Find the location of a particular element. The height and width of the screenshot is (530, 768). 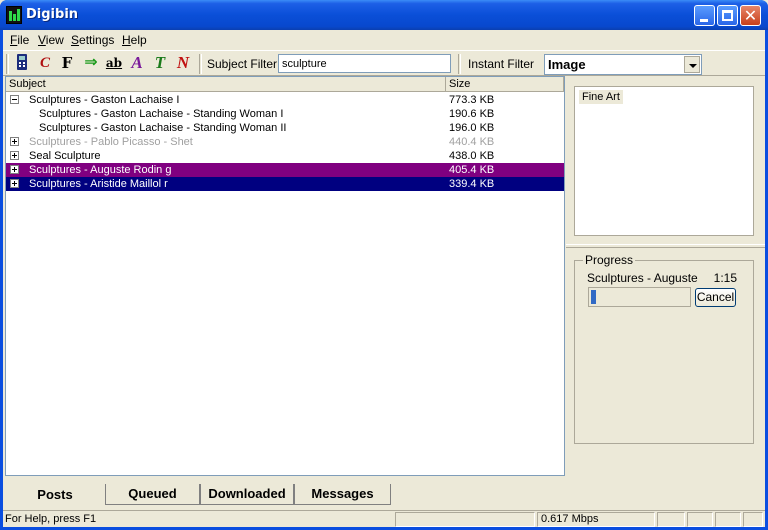

arrow-right-icon: ⇒ is located at coordinates (91, 63).